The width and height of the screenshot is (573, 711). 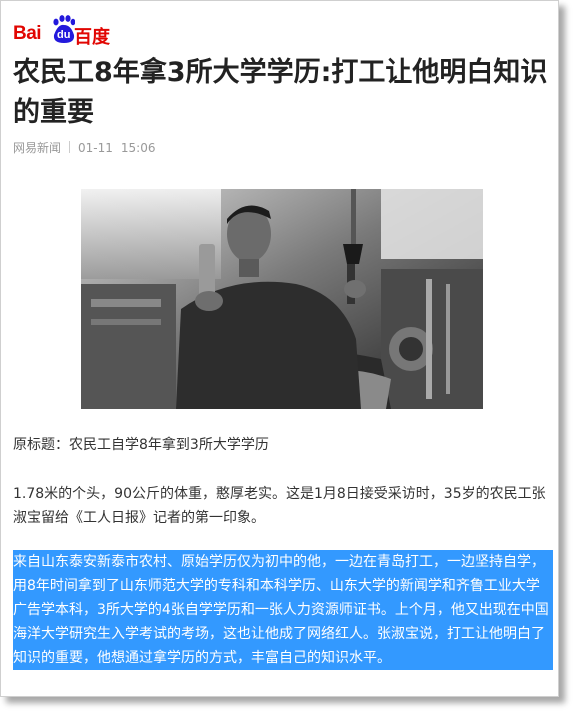 What do you see at coordinates (37, 148) in the screenshot?
I see `article-source: 网易新闻` at bounding box center [37, 148].